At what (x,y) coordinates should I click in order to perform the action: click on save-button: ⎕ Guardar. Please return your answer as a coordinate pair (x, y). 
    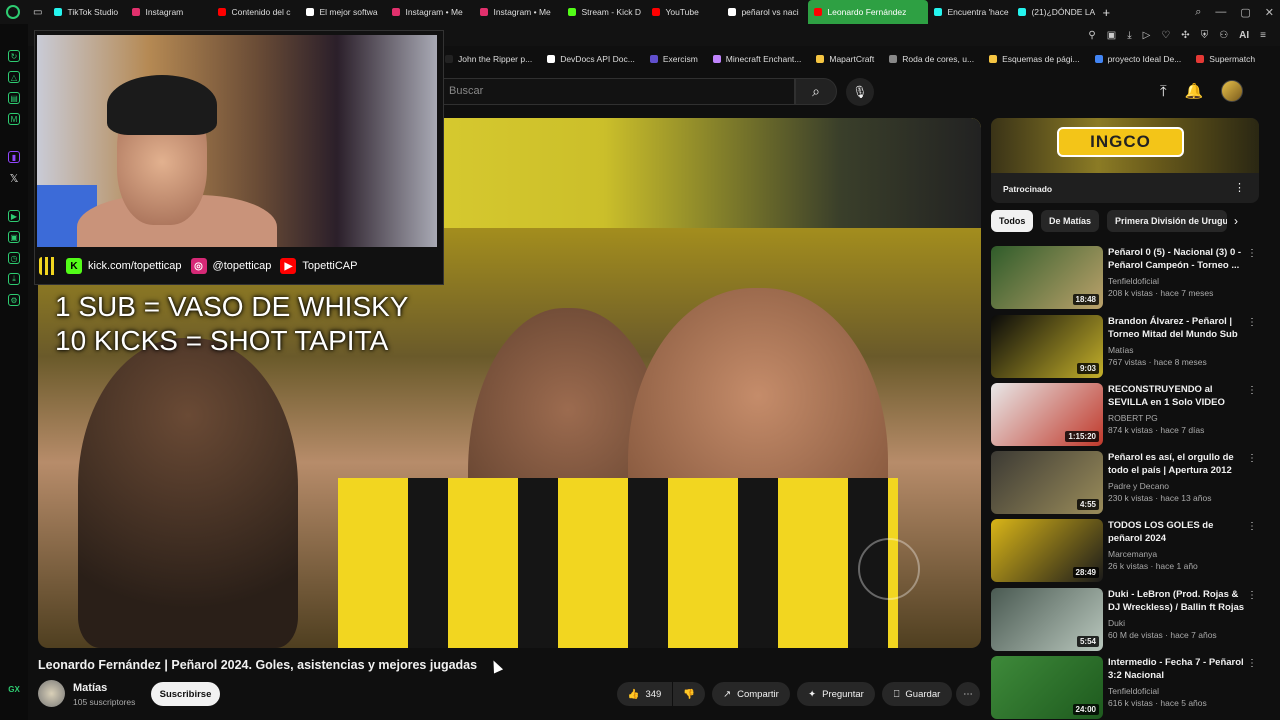
    Looking at the image, I should click on (917, 694).